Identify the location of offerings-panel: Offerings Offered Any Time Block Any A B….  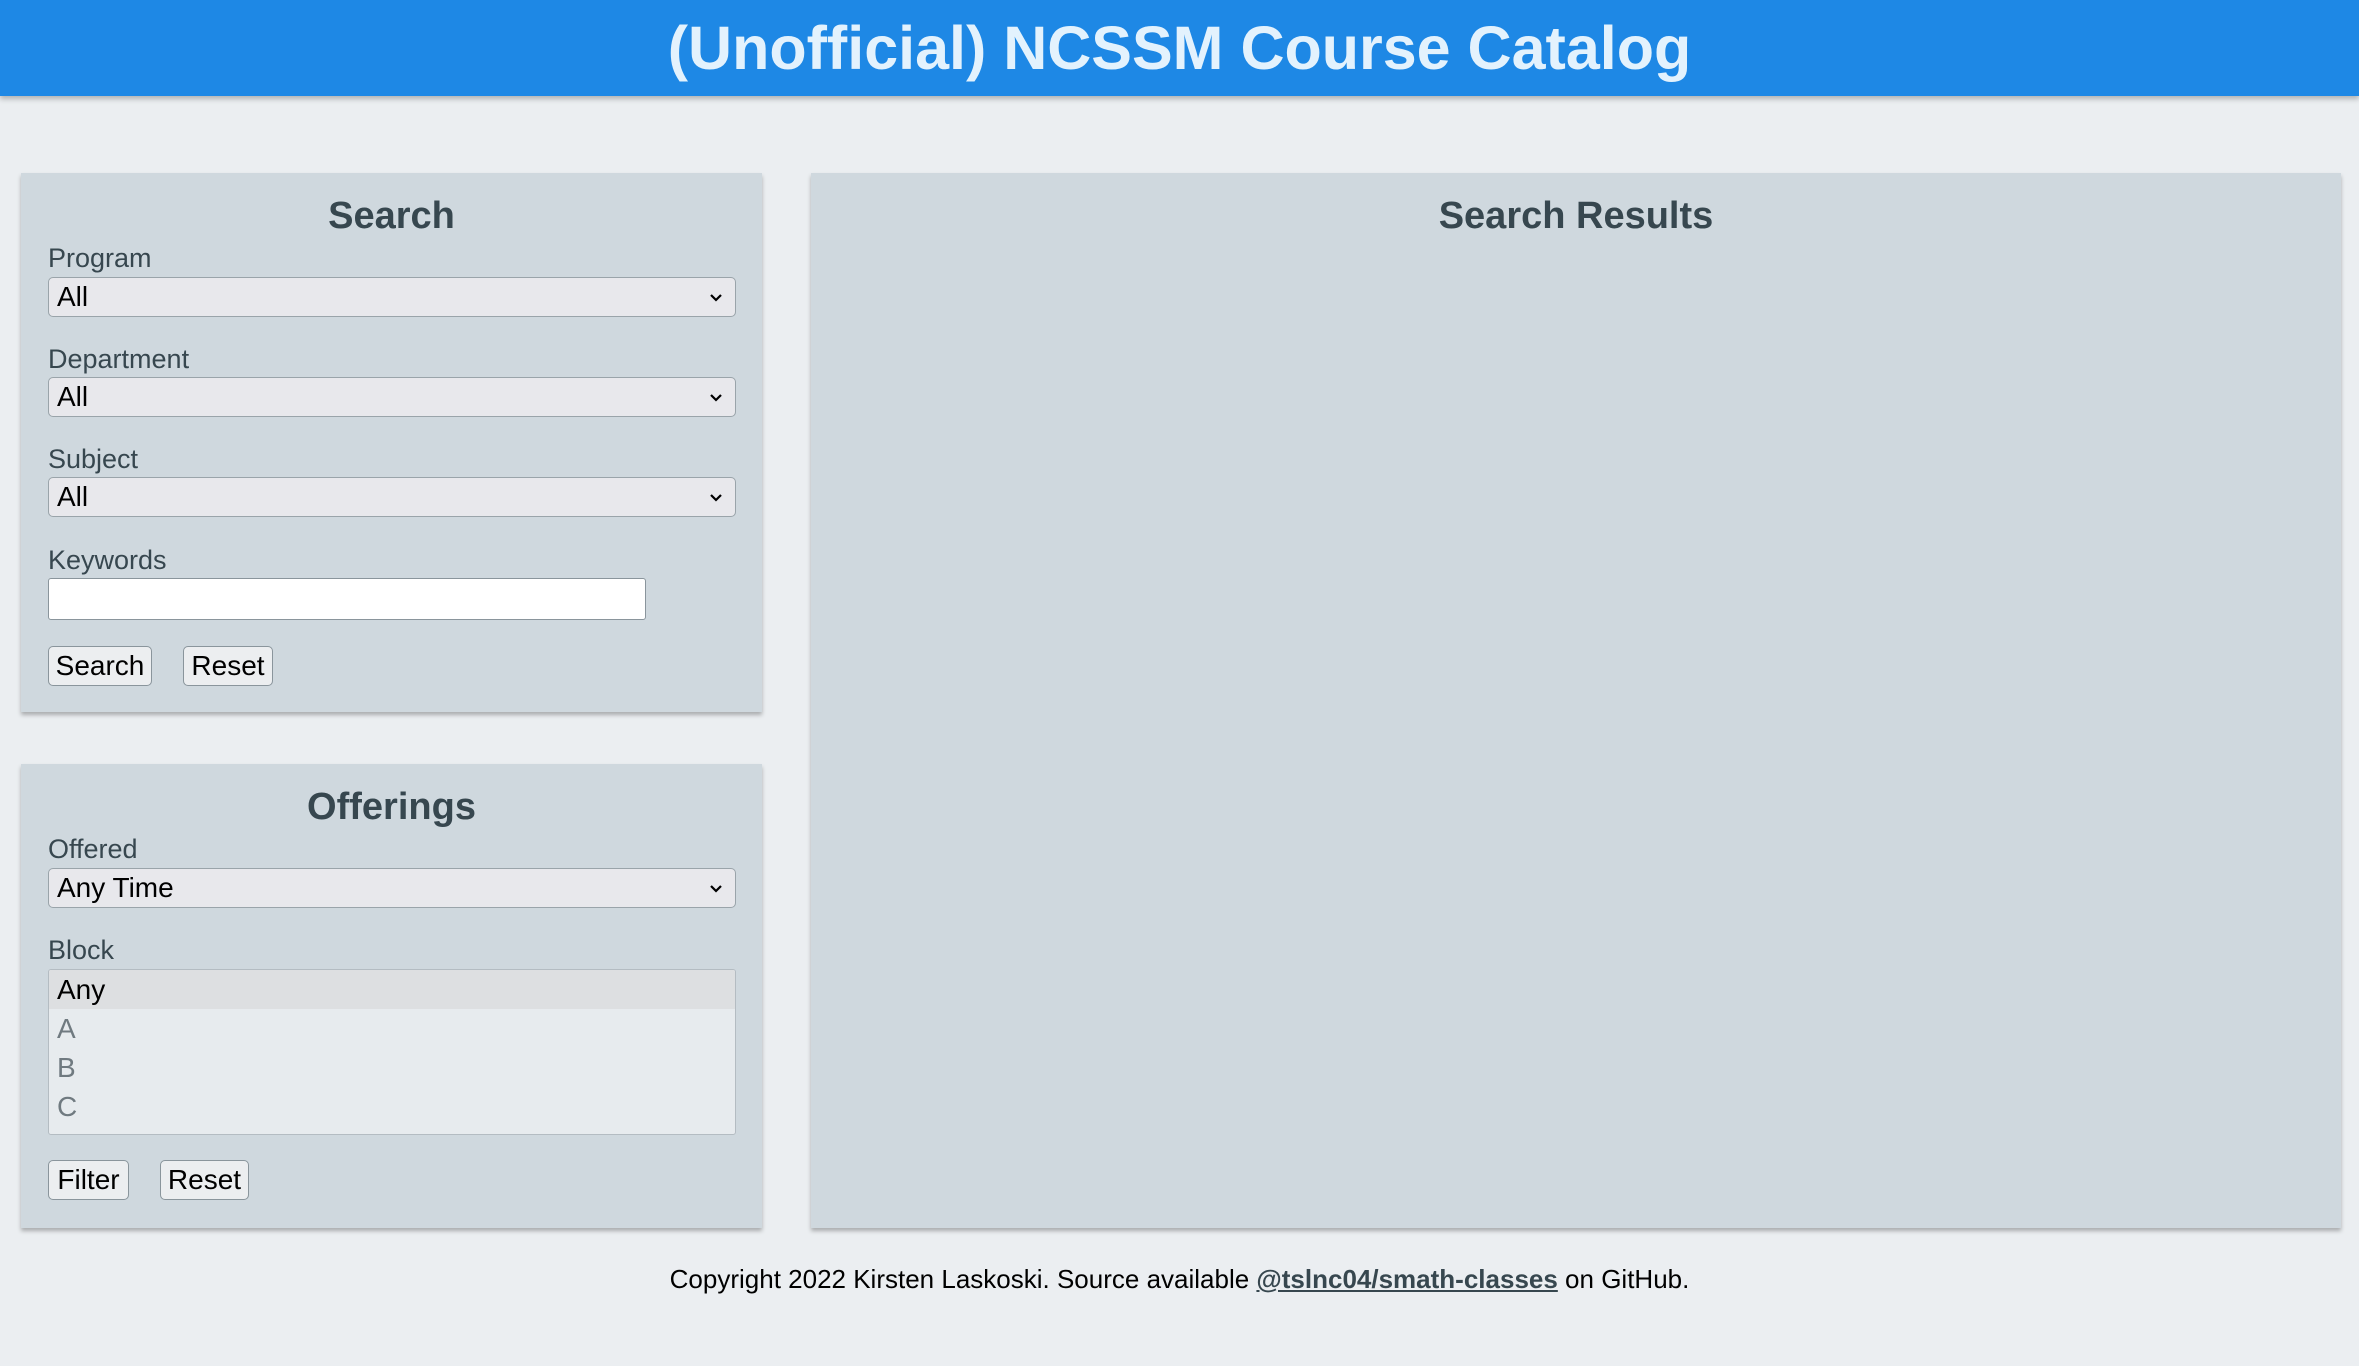
(391, 996).